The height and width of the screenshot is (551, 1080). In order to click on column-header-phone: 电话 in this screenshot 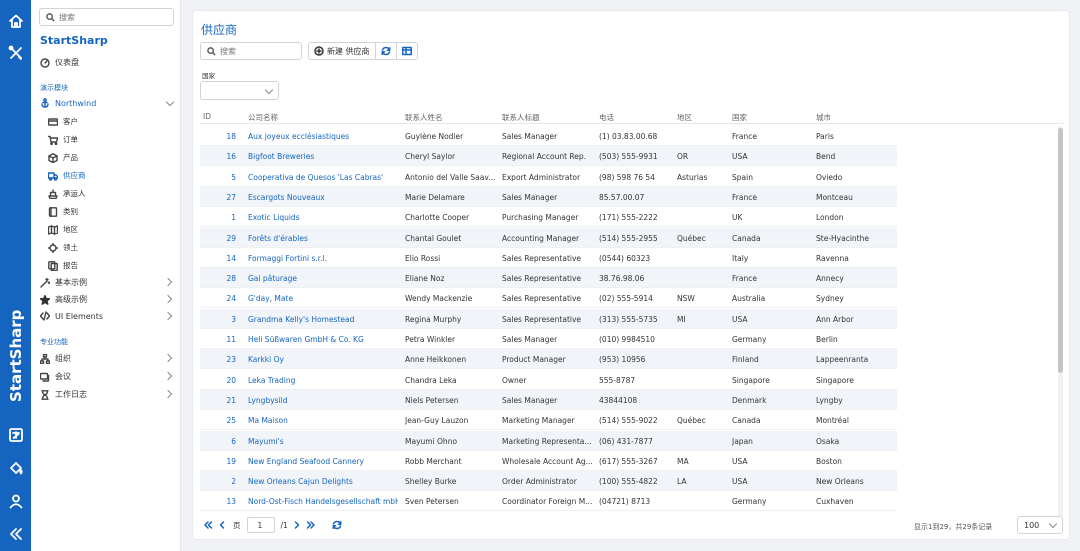, I will do `click(606, 117)`.